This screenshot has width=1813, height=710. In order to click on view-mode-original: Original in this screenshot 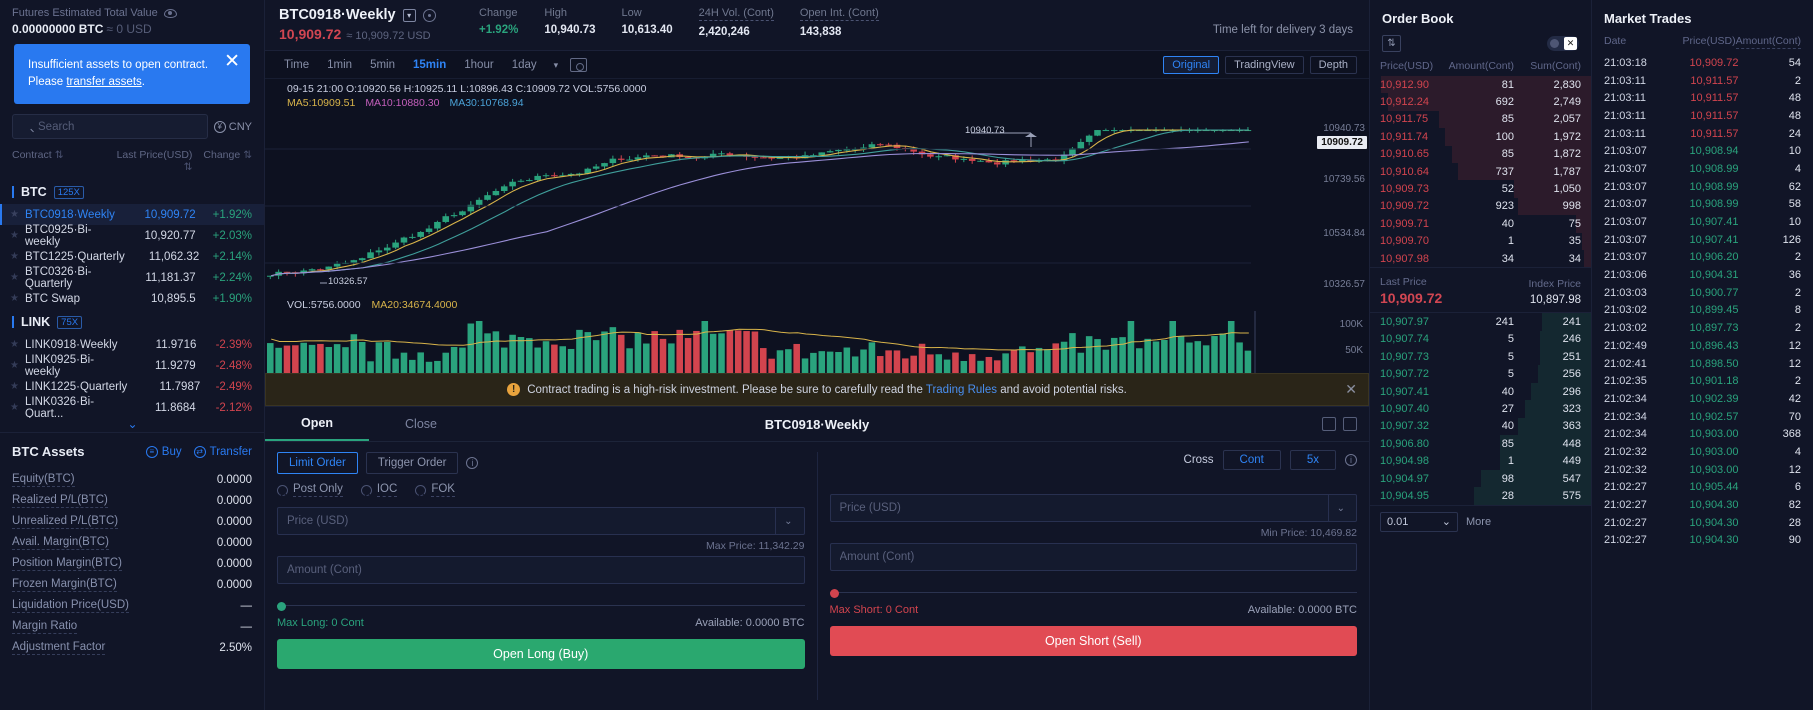, I will do `click(1191, 65)`.